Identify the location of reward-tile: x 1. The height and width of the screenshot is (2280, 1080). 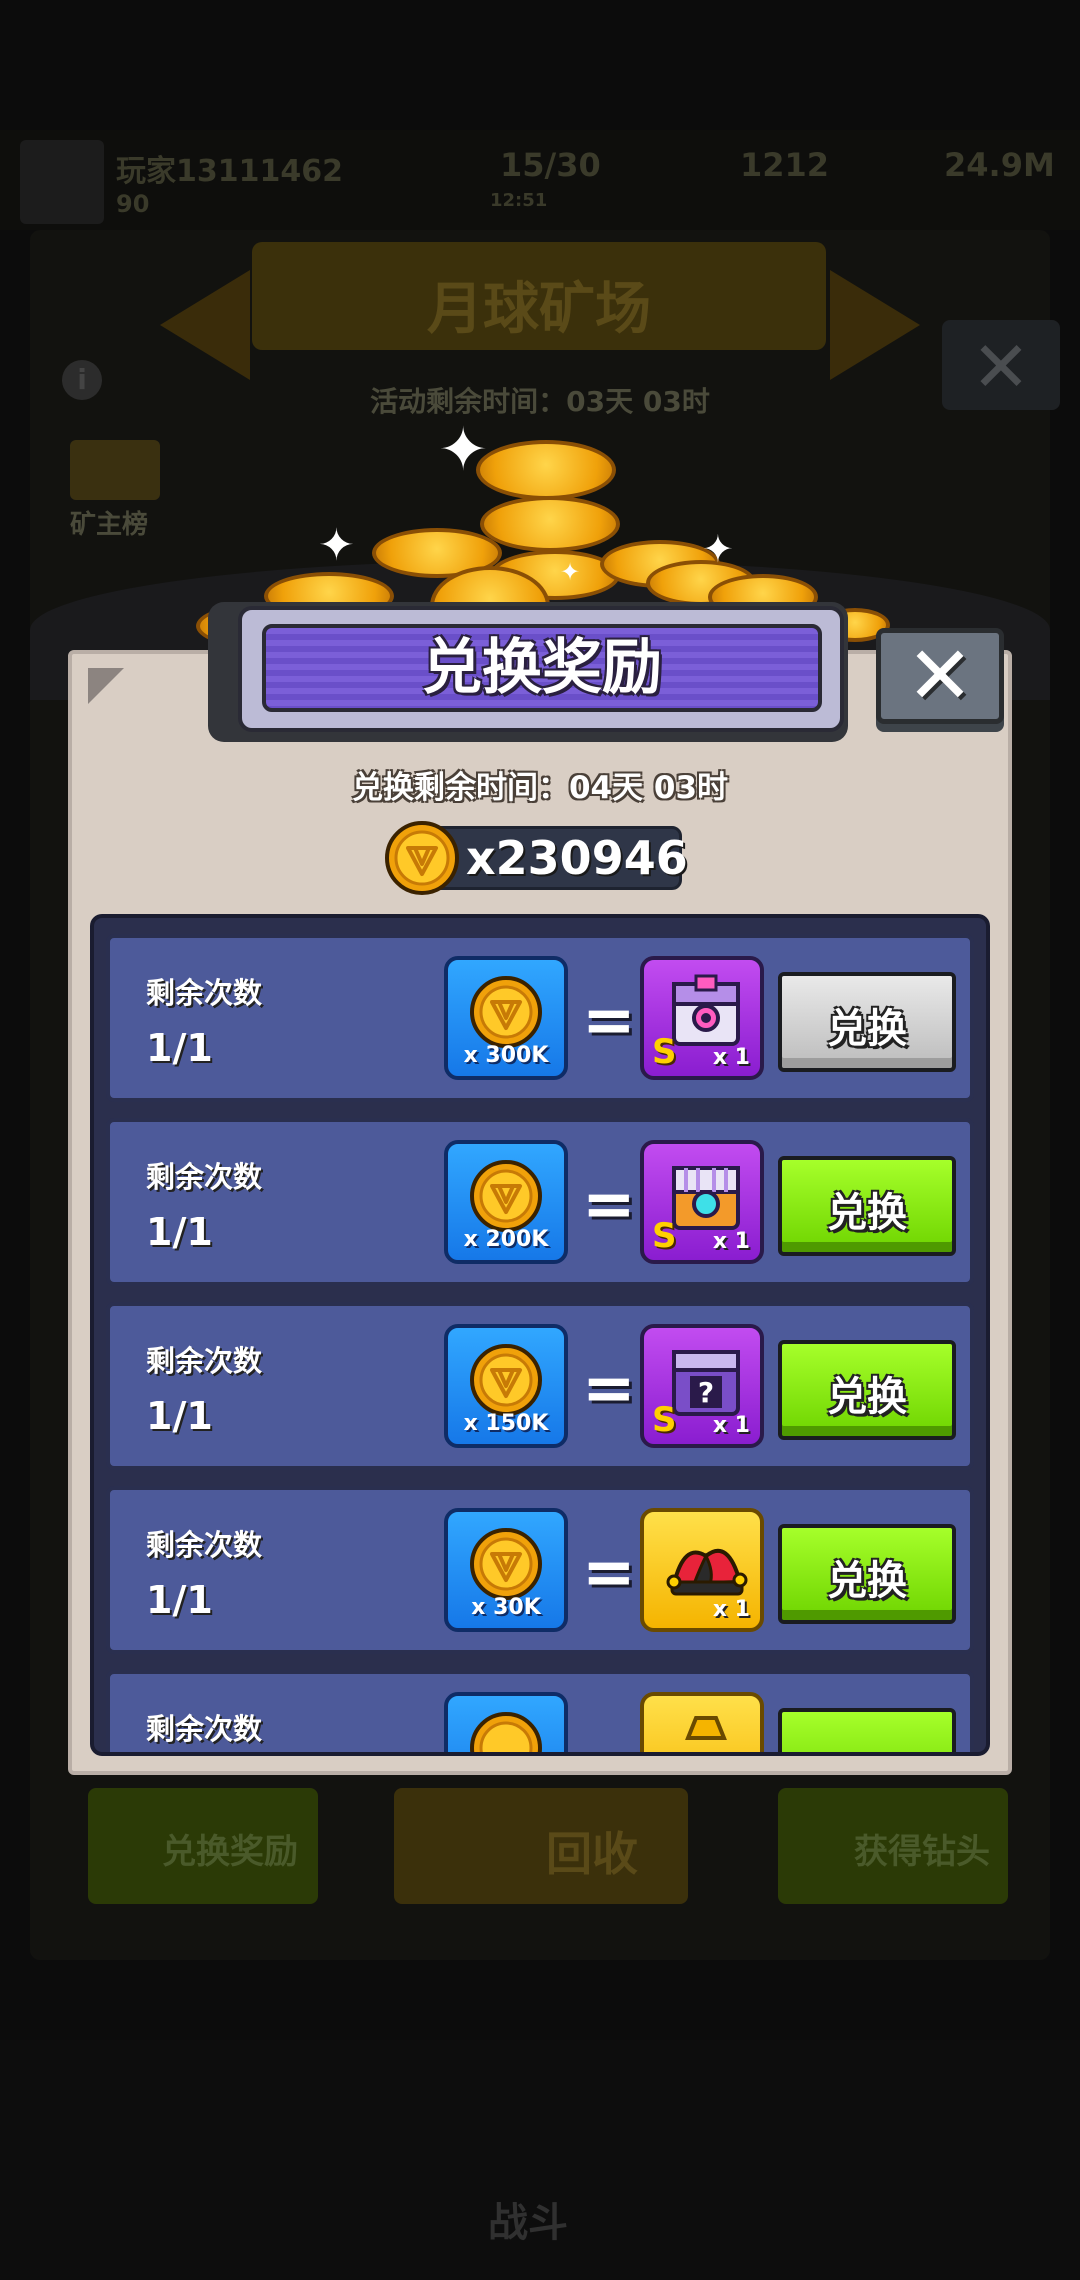
(702, 1570).